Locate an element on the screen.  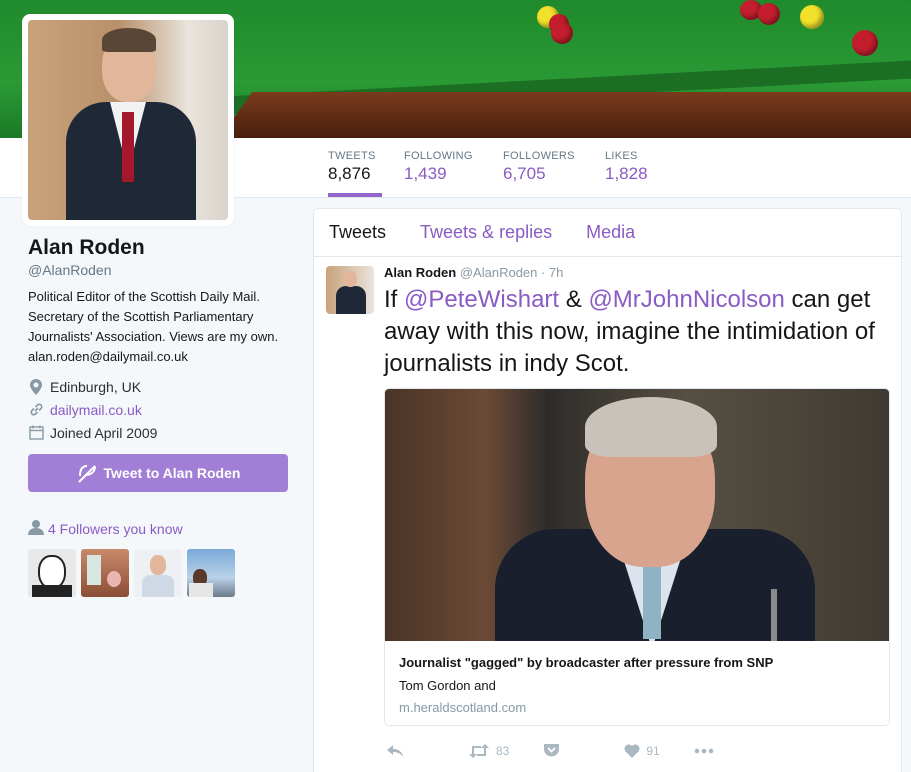
reply-icon is located at coordinates (395, 750).